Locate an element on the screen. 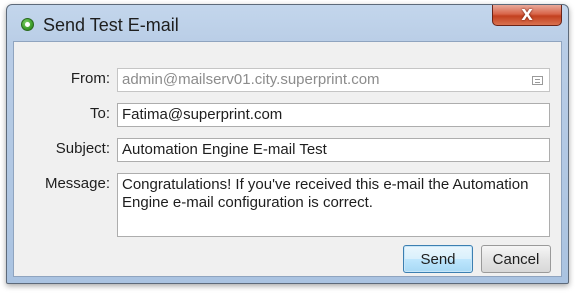  send-button: Send is located at coordinates (438, 259).